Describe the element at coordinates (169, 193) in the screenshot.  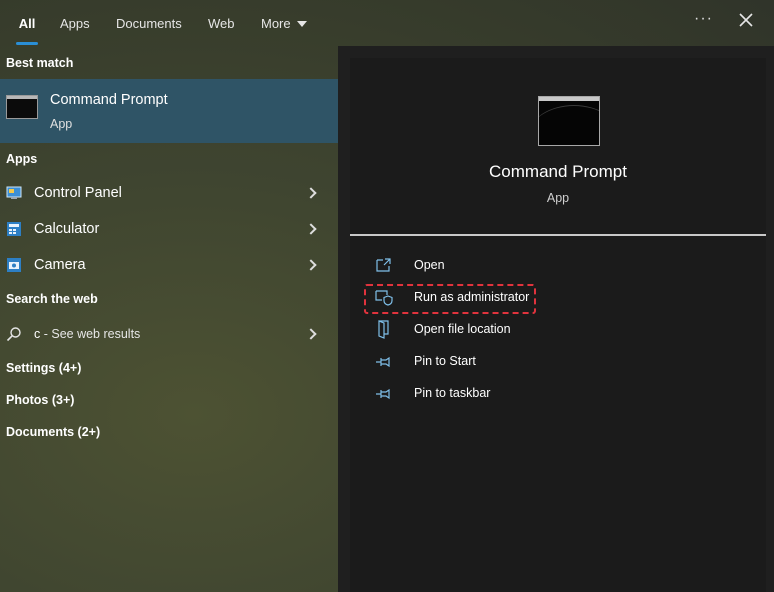
I see `app-item-control-panel: Control Panel` at that location.